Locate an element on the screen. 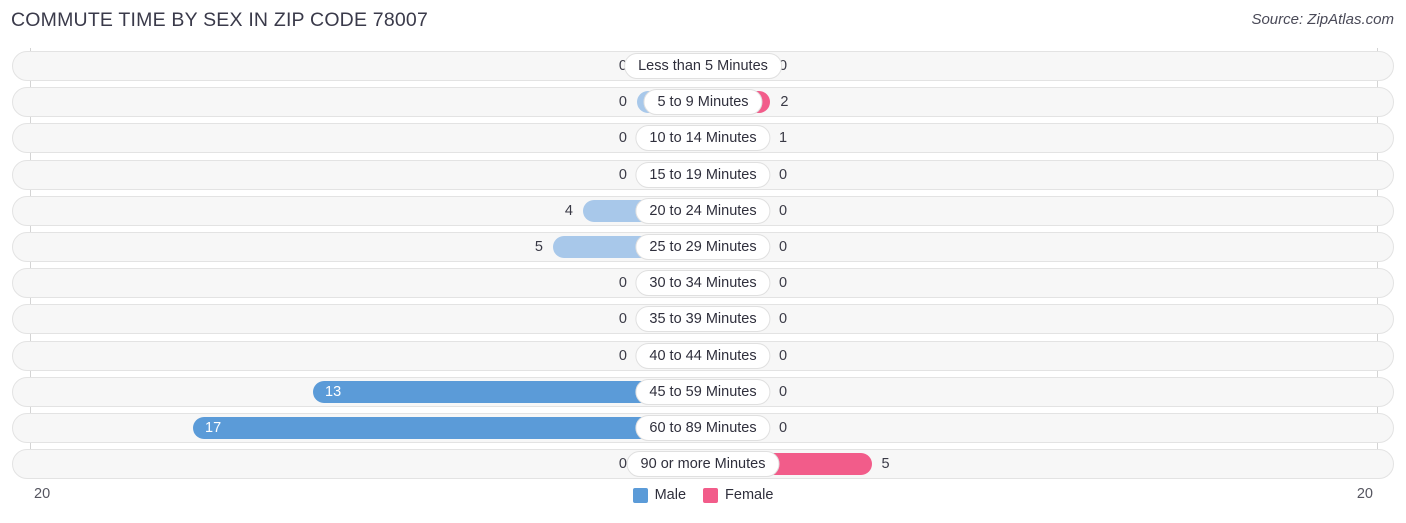  bar-value-male: 5 is located at coordinates (538, 247).